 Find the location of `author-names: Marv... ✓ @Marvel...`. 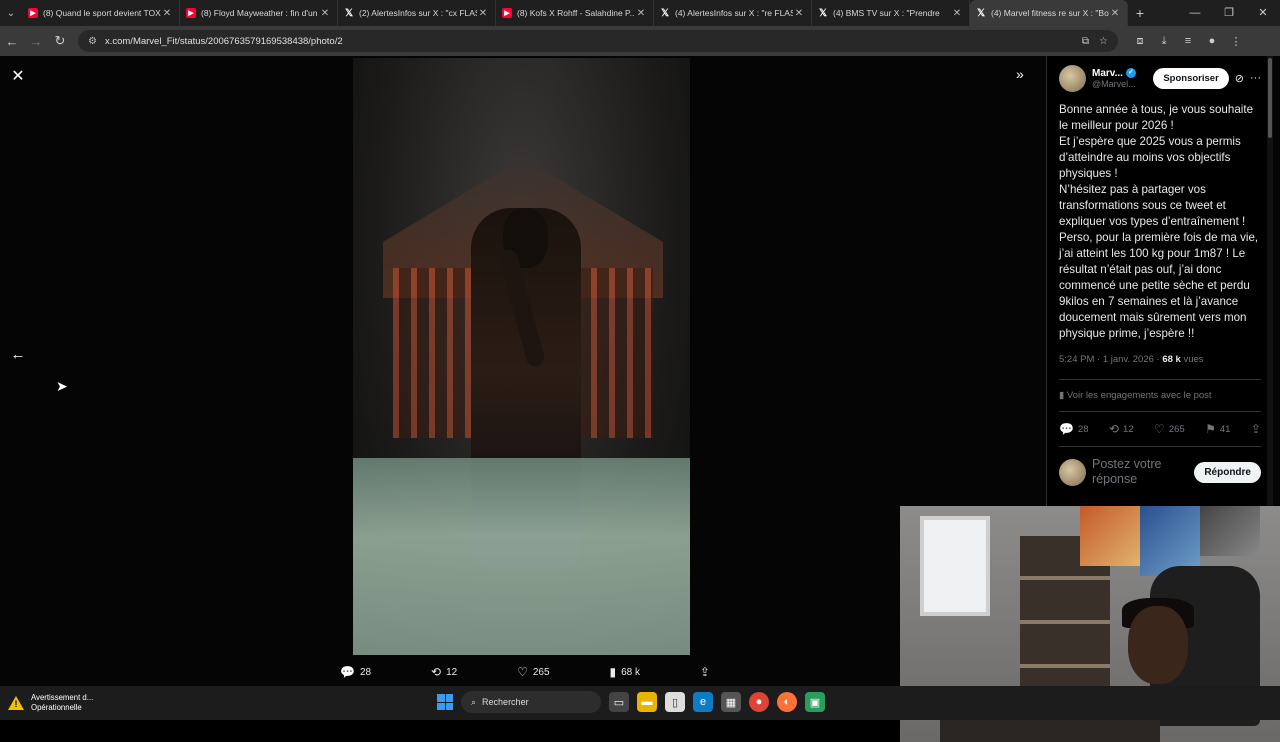

author-names: Marv... ✓ @Marvel... is located at coordinates (1120, 78).